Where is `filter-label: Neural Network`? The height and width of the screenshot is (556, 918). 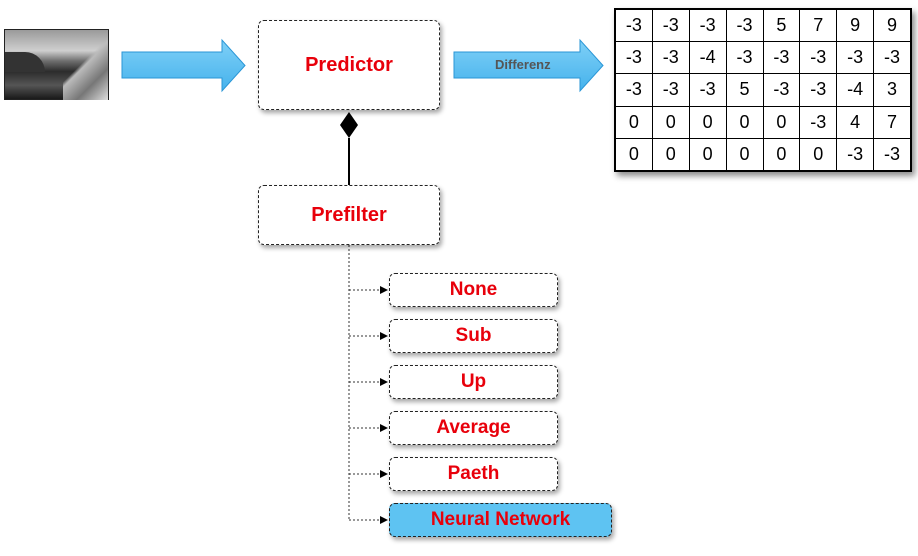
filter-label: Neural Network is located at coordinates (500, 519).